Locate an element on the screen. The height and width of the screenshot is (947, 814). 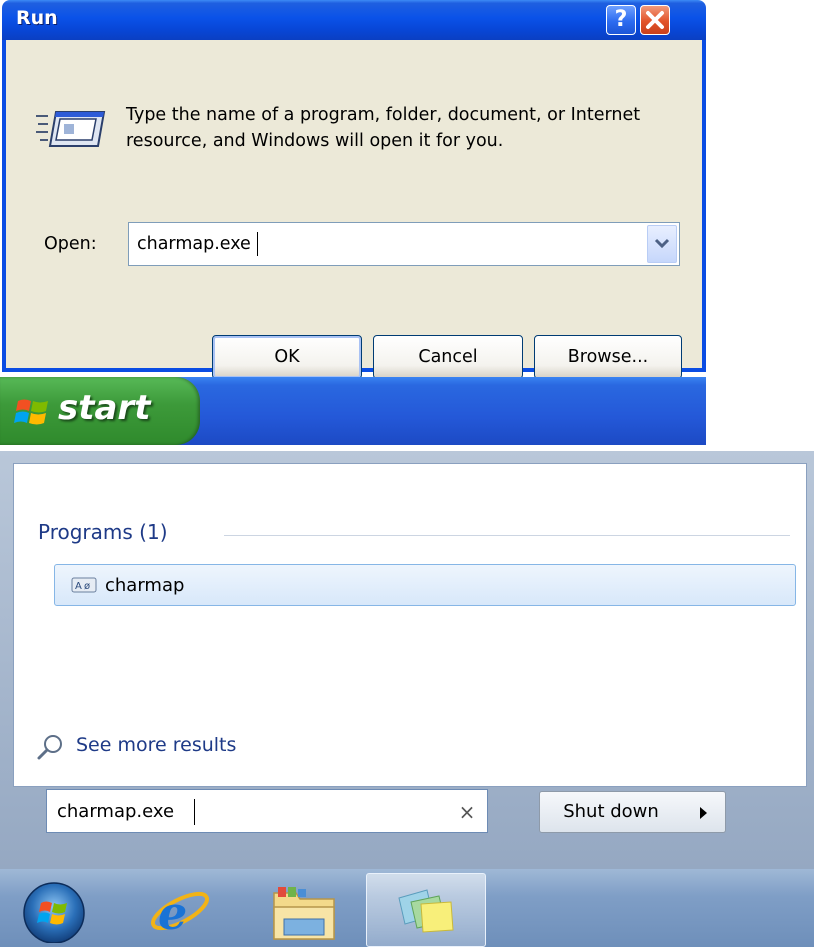
shutdown-options-button is located at coordinates (704, 812).